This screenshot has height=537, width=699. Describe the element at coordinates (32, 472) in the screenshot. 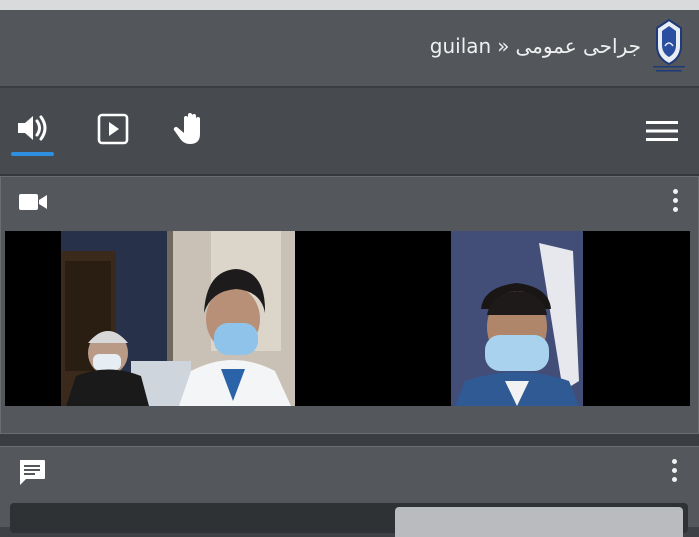

I see `chat-bubble-icon` at that location.